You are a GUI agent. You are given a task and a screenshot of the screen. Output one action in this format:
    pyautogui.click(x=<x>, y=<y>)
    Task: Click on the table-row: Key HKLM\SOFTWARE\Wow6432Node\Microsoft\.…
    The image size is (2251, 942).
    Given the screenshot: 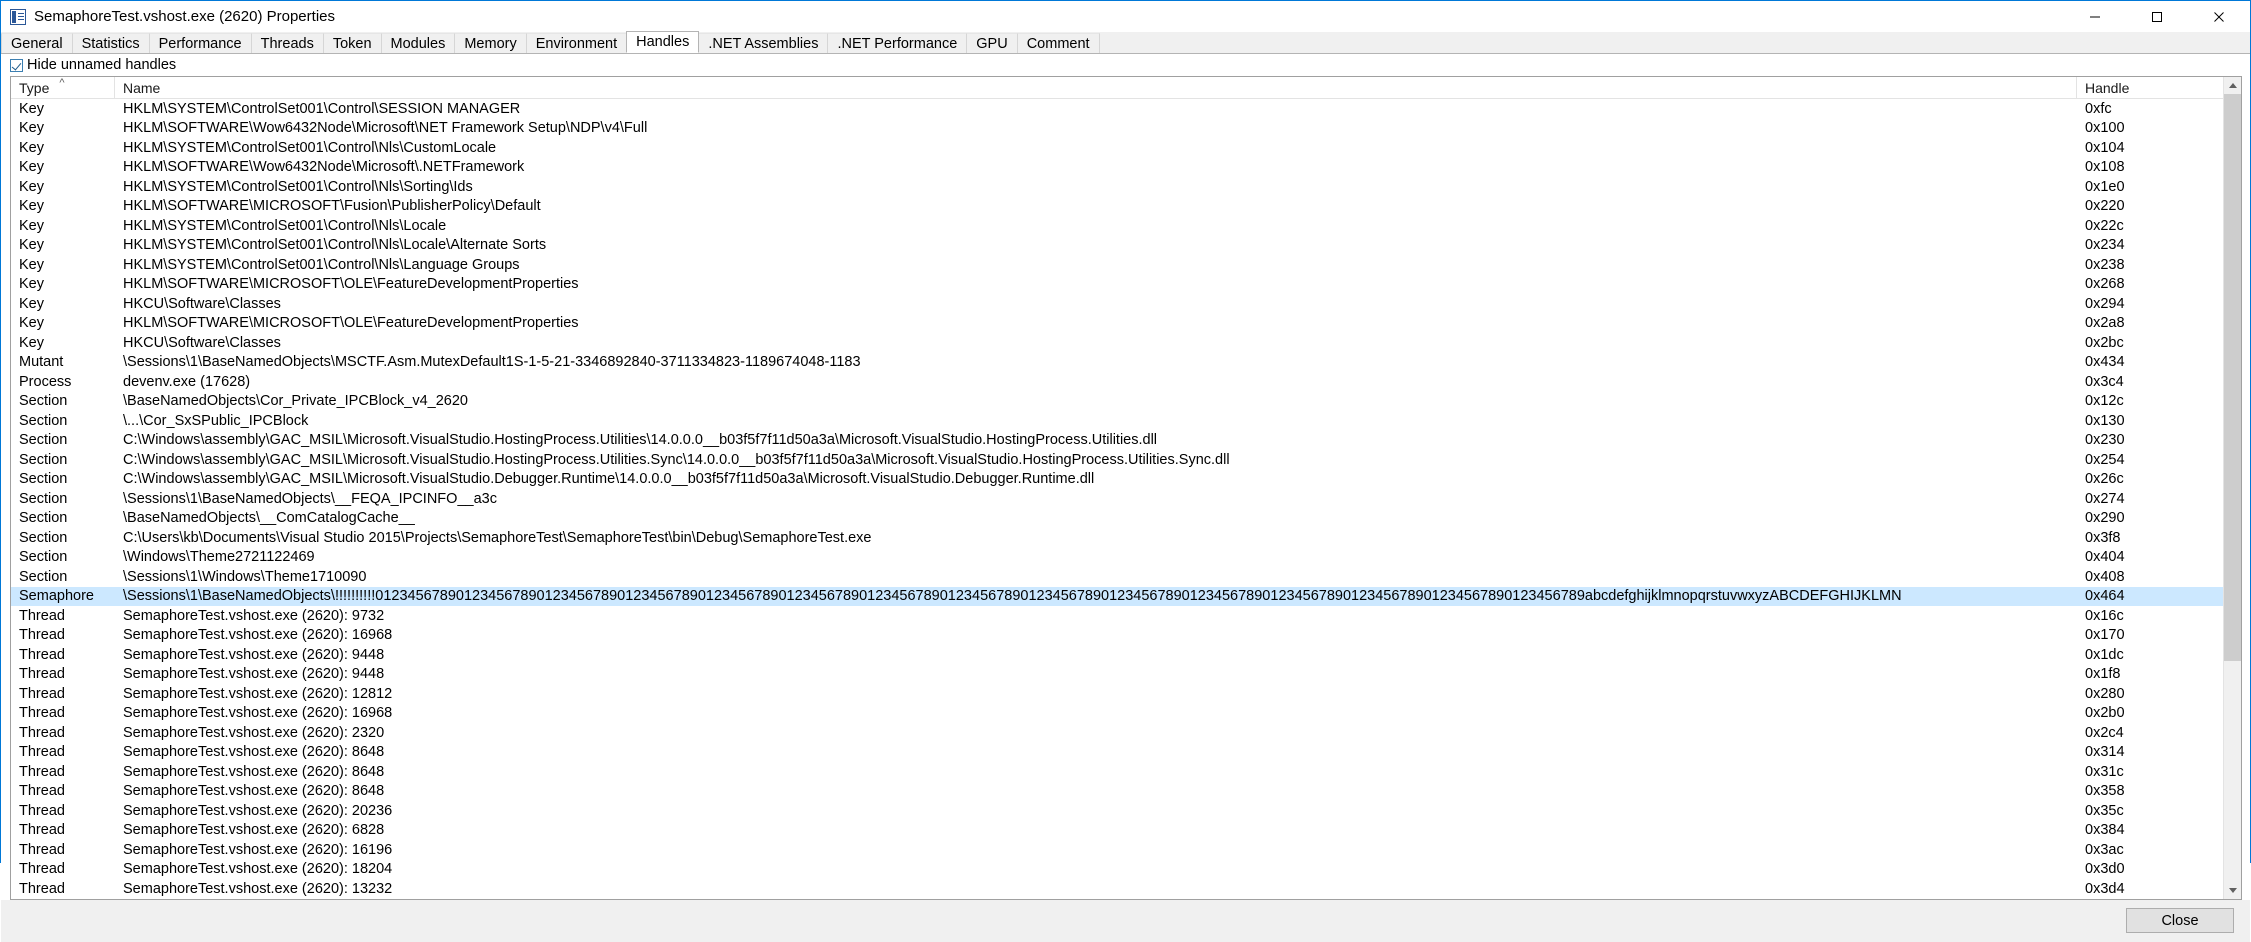 What is the action you would take?
    pyautogui.click(x=1117, y=168)
    